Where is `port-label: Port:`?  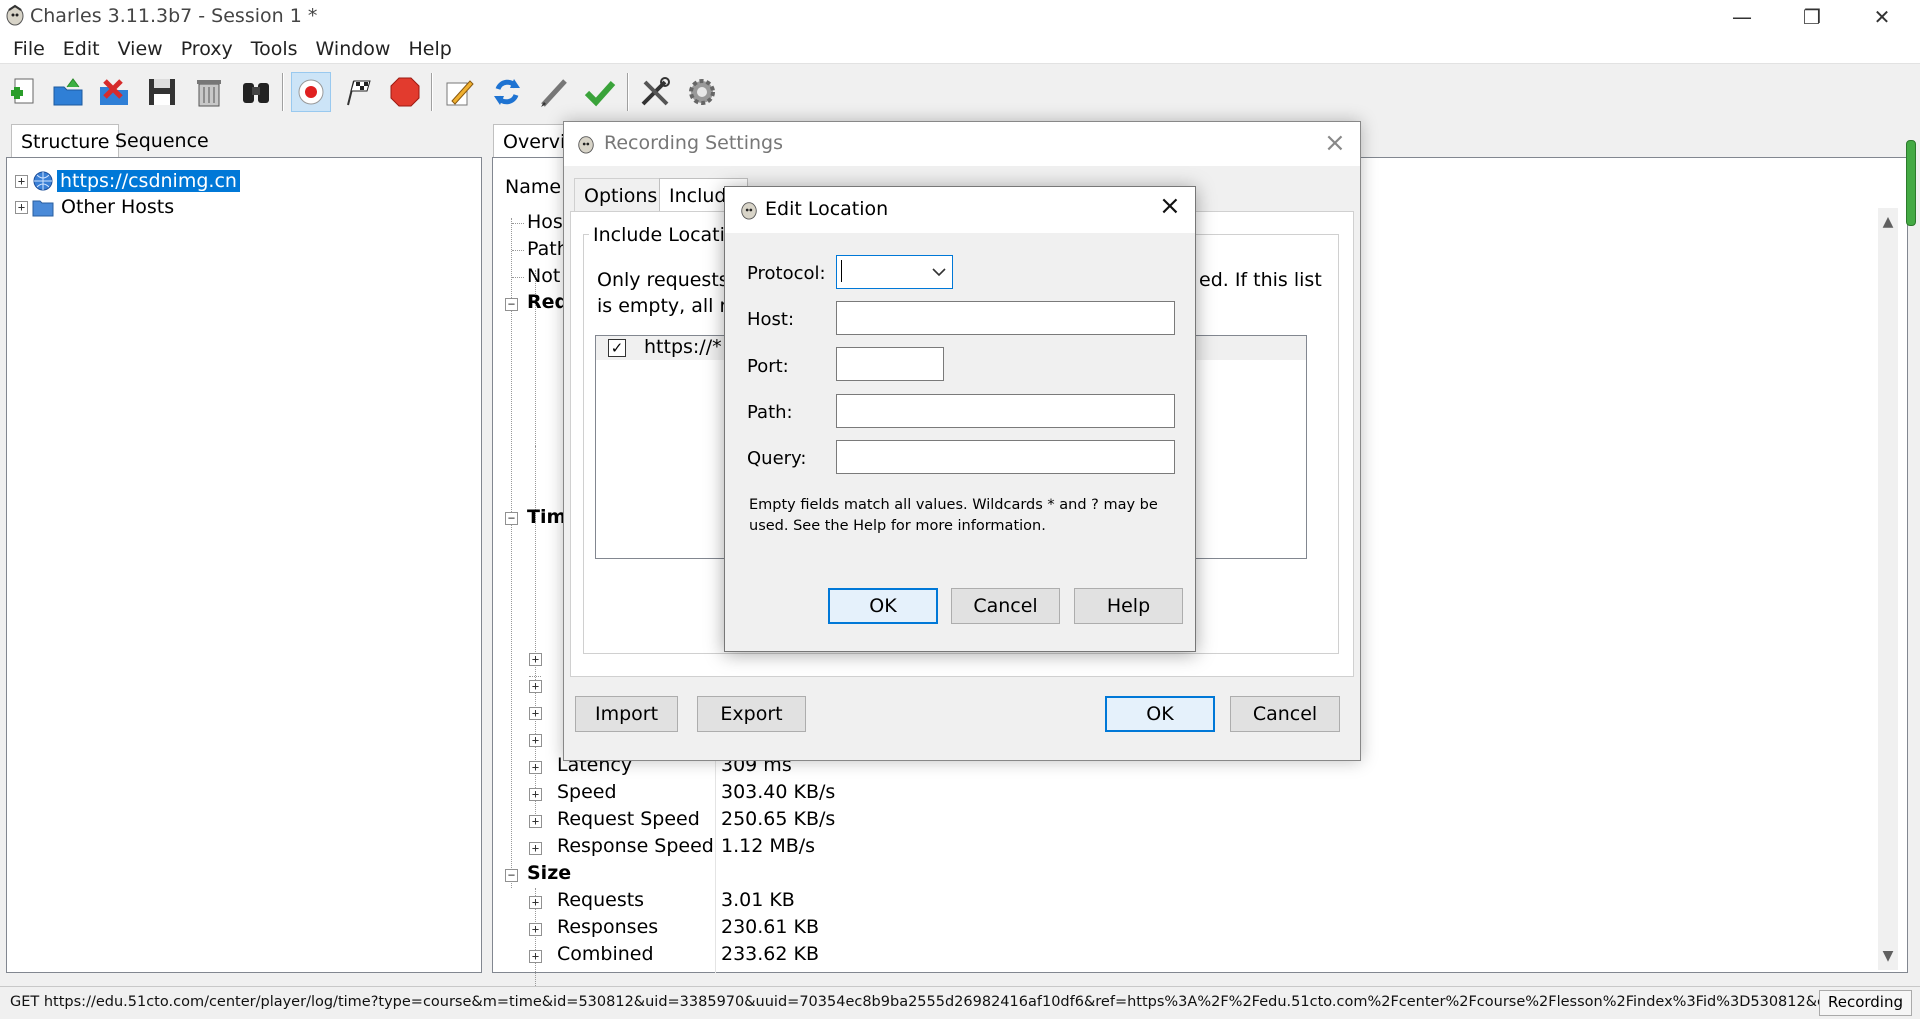
port-label: Port: is located at coordinates (768, 366).